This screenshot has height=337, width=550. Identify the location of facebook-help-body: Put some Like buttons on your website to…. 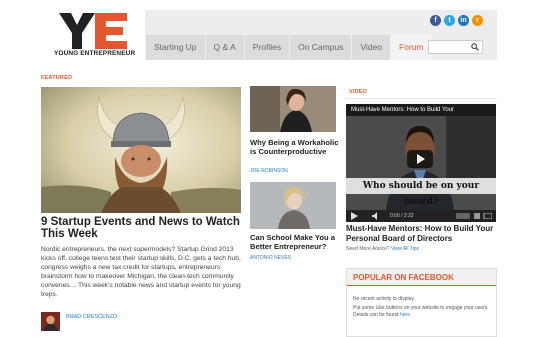
(421, 311).